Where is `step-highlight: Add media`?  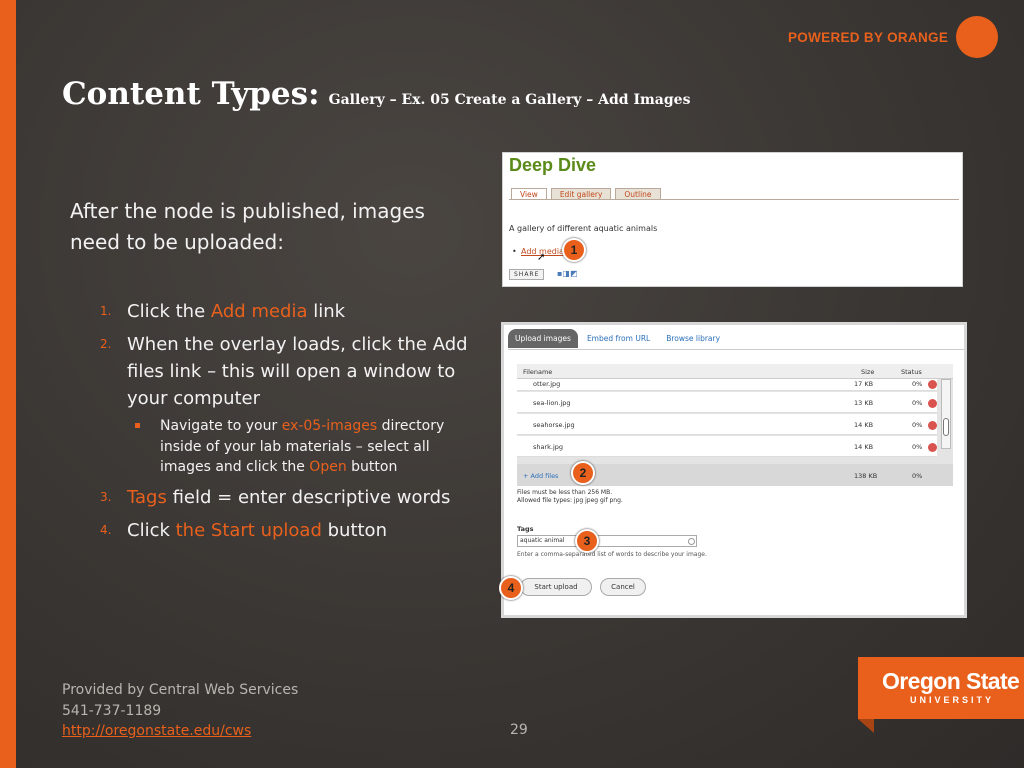
step-highlight: Add media is located at coordinates (259, 311).